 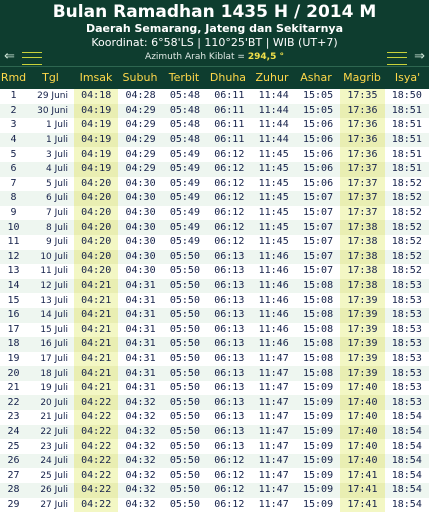 I want to click on page-title: Bulan Ramadhan 1435 H / 2014 M, so click(x=214, y=12).